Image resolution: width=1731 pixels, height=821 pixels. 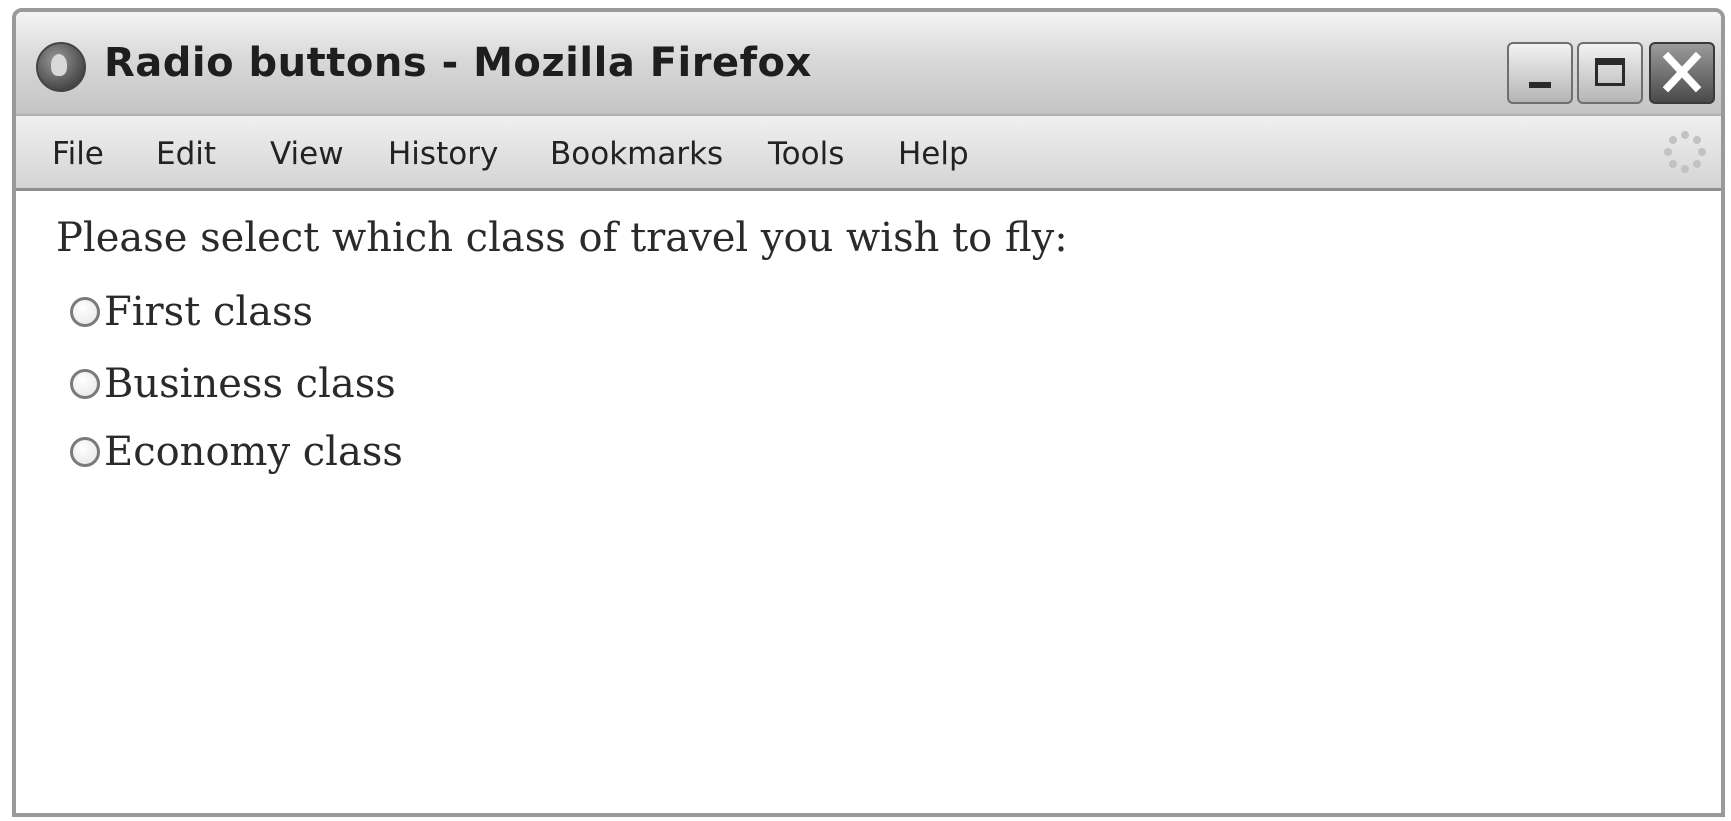 I want to click on menu-help: Help, so click(x=933, y=154).